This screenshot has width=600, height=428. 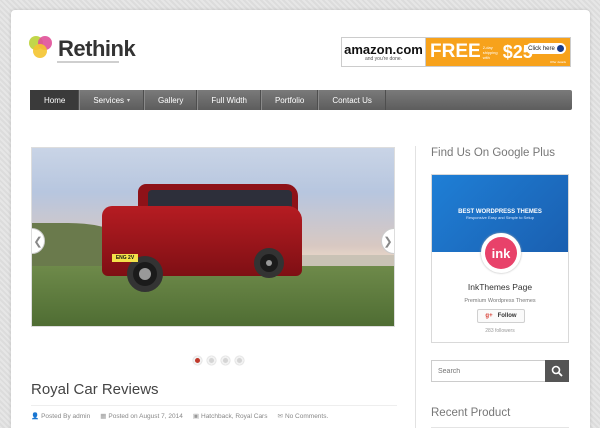 I want to click on post-categories-text: Hatchback, Royal Cars, so click(x=234, y=416).